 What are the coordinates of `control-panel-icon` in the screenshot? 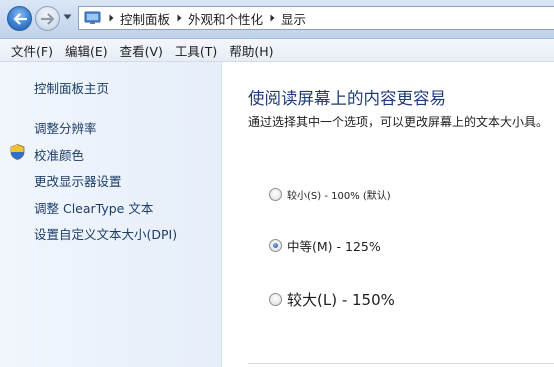 It's located at (93, 18).